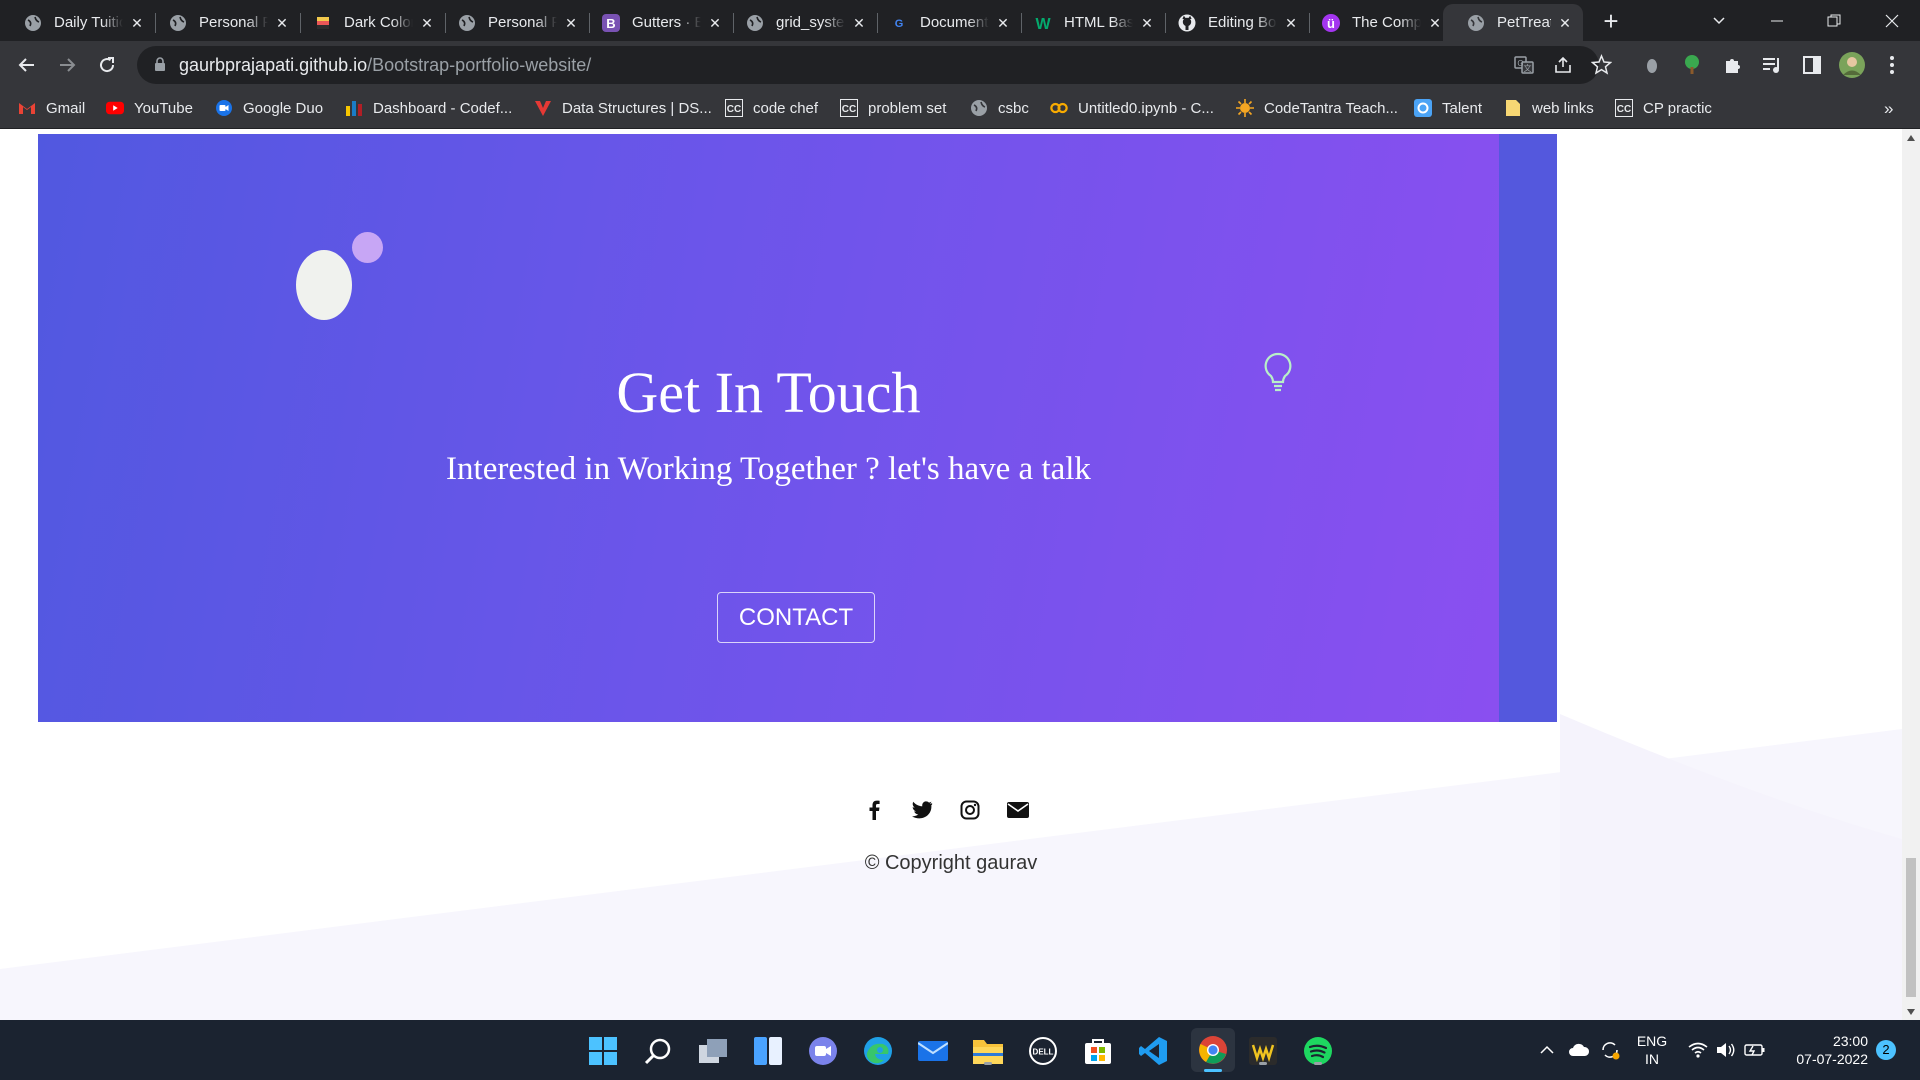 The width and height of the screenshot is (1920, 1080). Describe the element at coordinates (1263, 1051) in the screenshot. I see `winamp-icon` at that location.